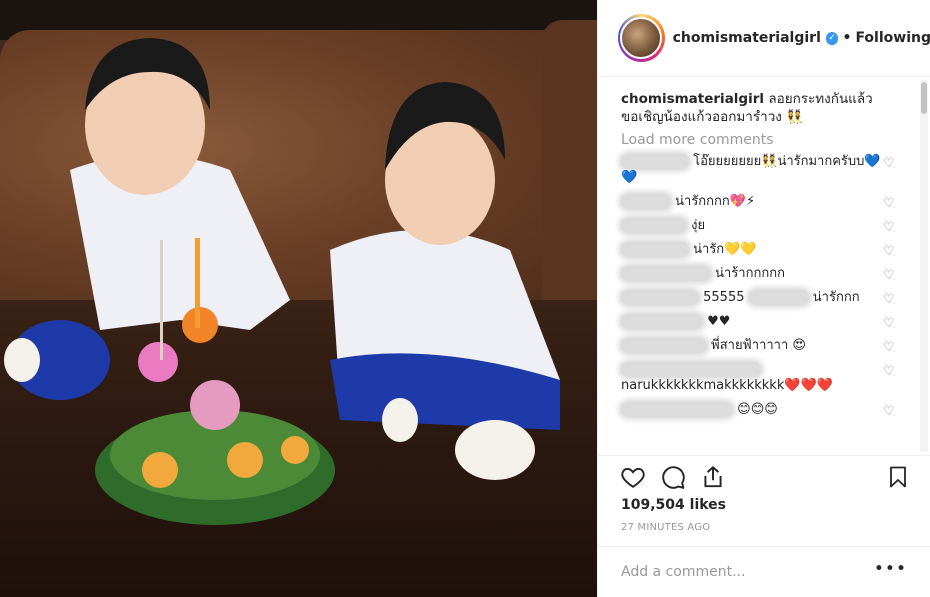 Image resolution: width=930 pixels, height=597 pixels. What do you see at coordinates (727, 385) in the screenshot?
I see `comment-text: narukkkkkkkmakkkkkkkk❤️❤️❤️` at bounding box center [727, 385].